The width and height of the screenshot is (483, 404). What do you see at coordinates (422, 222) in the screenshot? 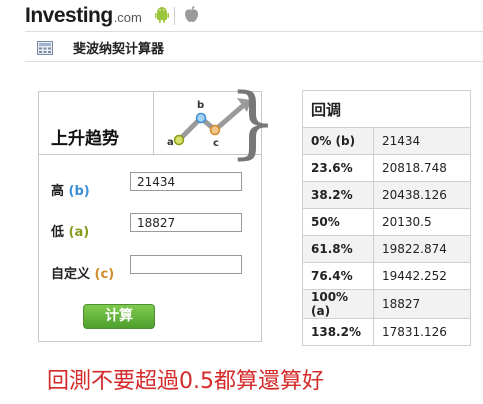
I see `value-cell: 20130.5` at bounding box center [422, 222].